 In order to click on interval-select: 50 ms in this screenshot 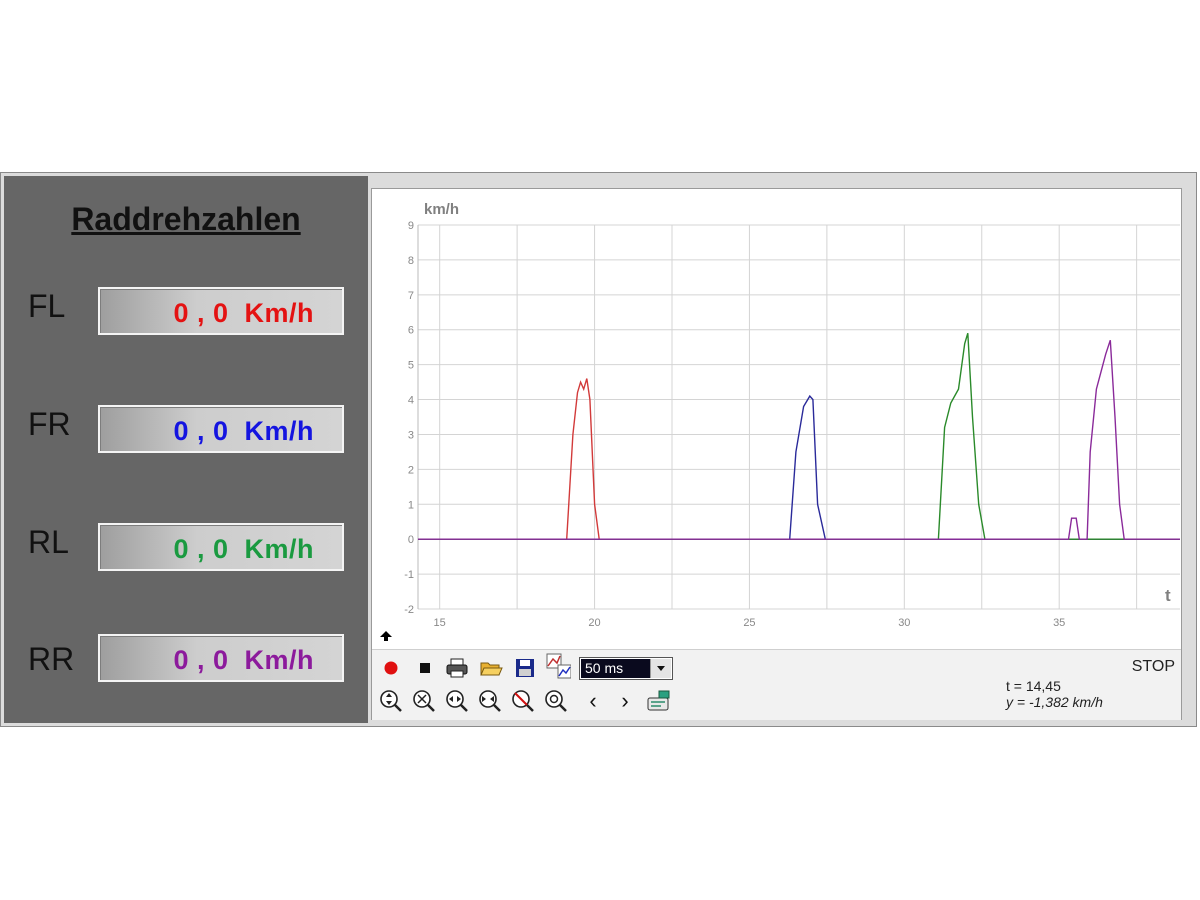, I will do `click(626, 668)`.